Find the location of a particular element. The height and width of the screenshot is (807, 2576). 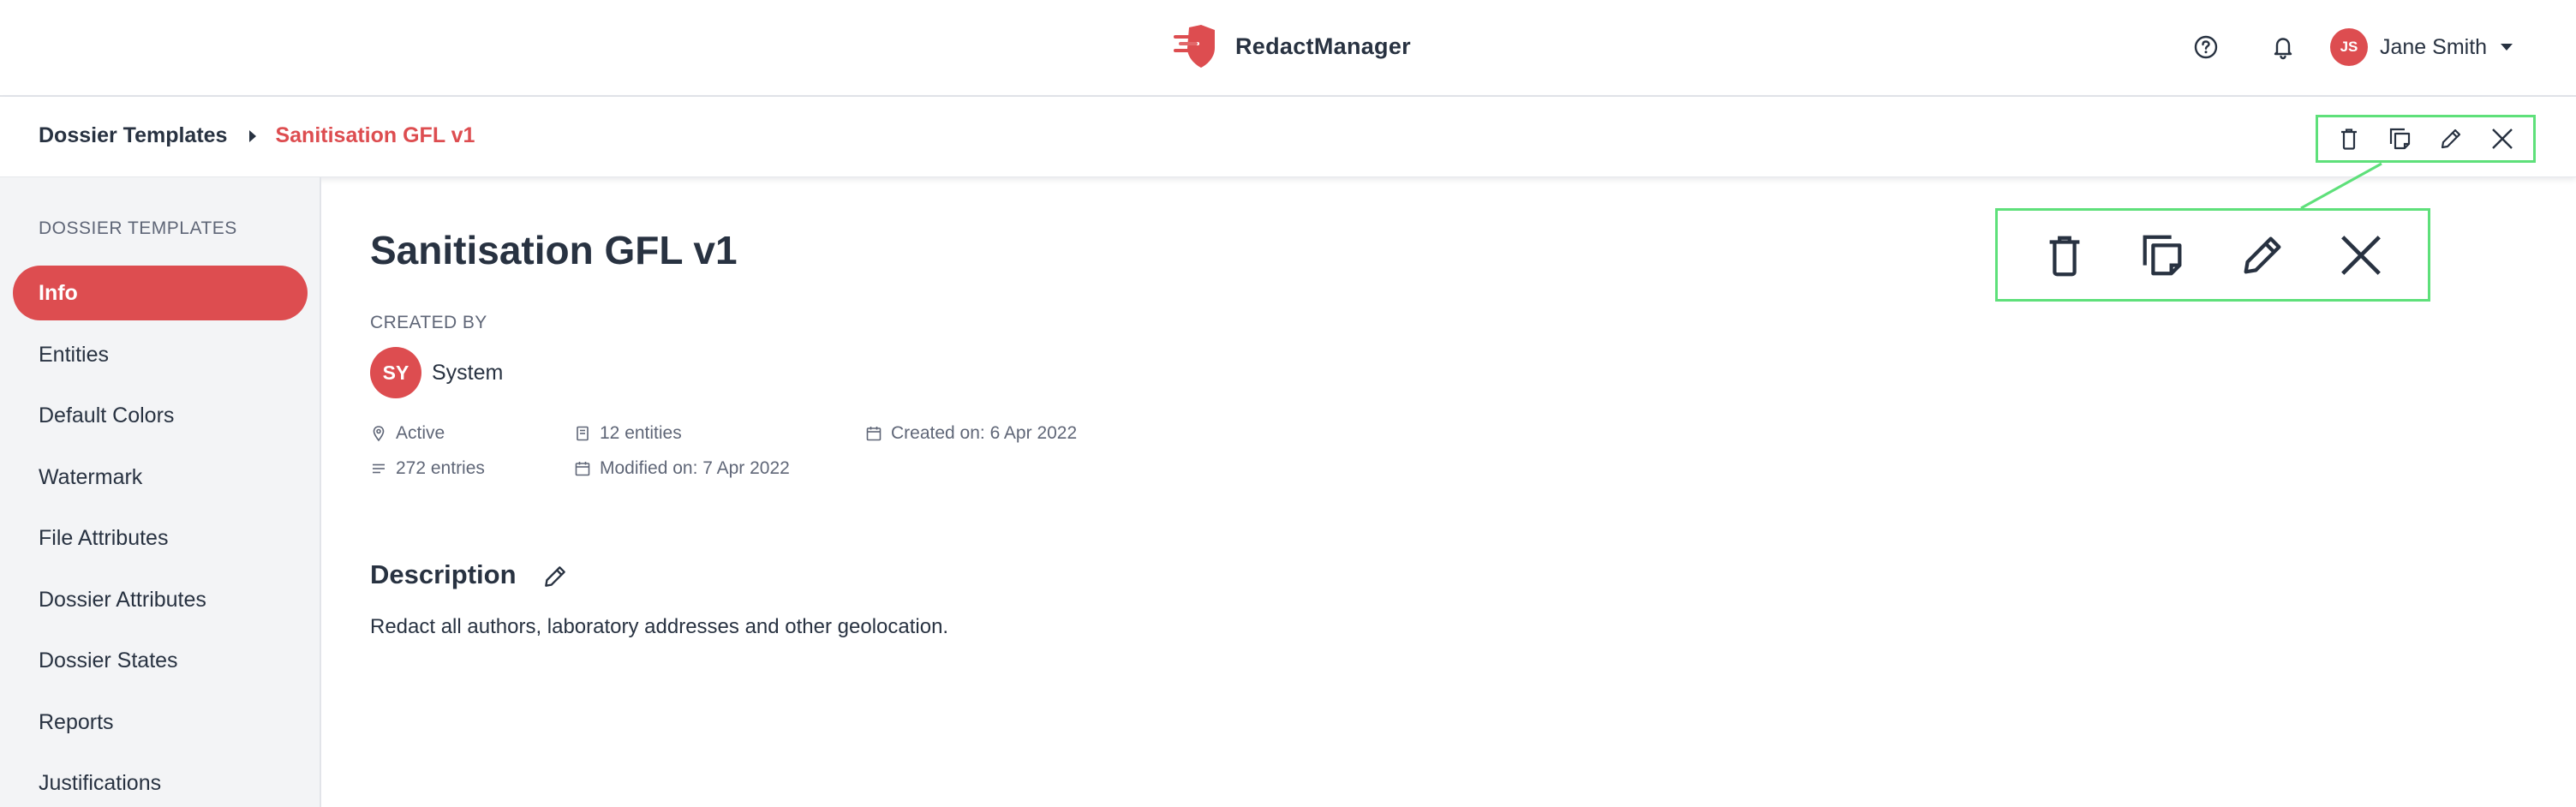

entries-value: 272 entries is located at coordinates (441, 468).